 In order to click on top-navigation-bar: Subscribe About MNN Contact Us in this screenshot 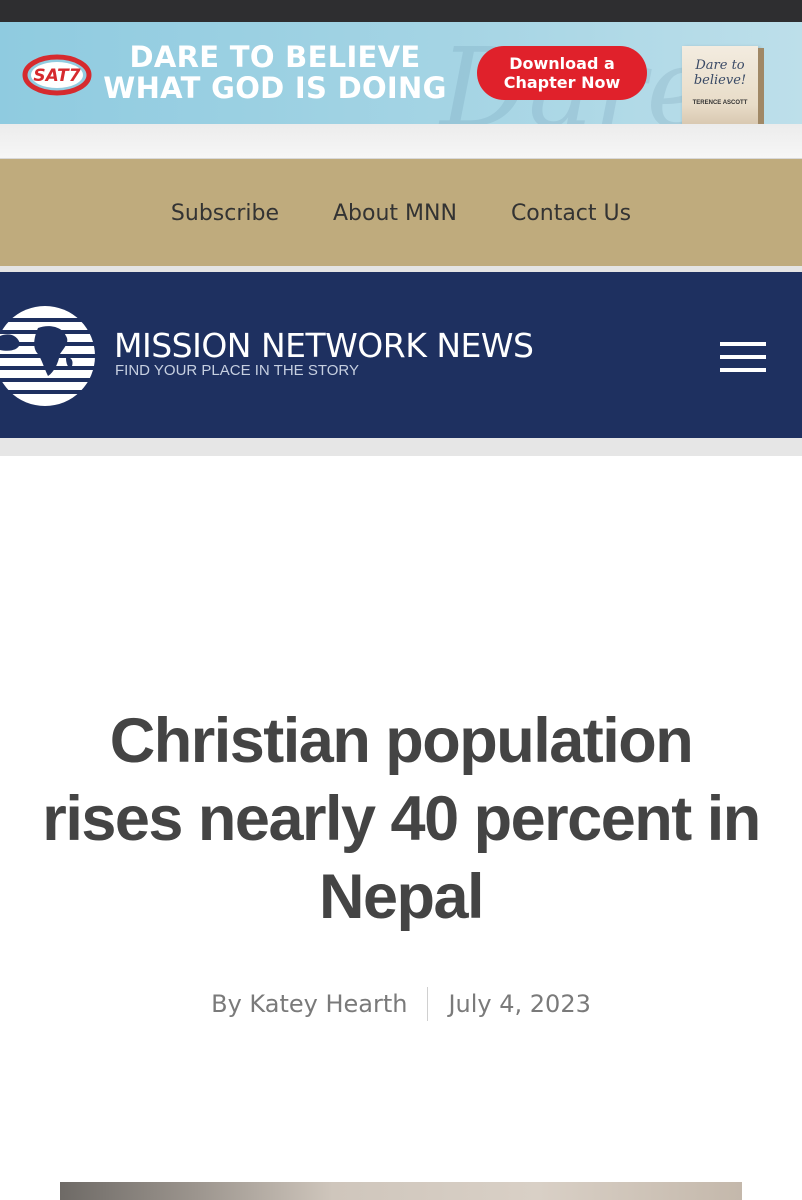, I will do `click(401, 212)`.